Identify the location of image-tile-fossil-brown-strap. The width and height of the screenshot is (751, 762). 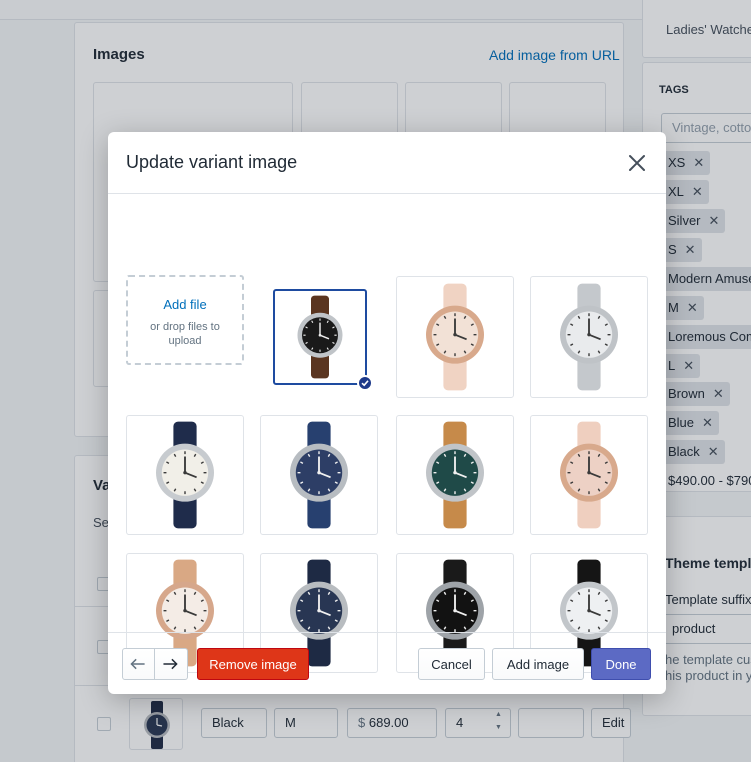
(320, 337).